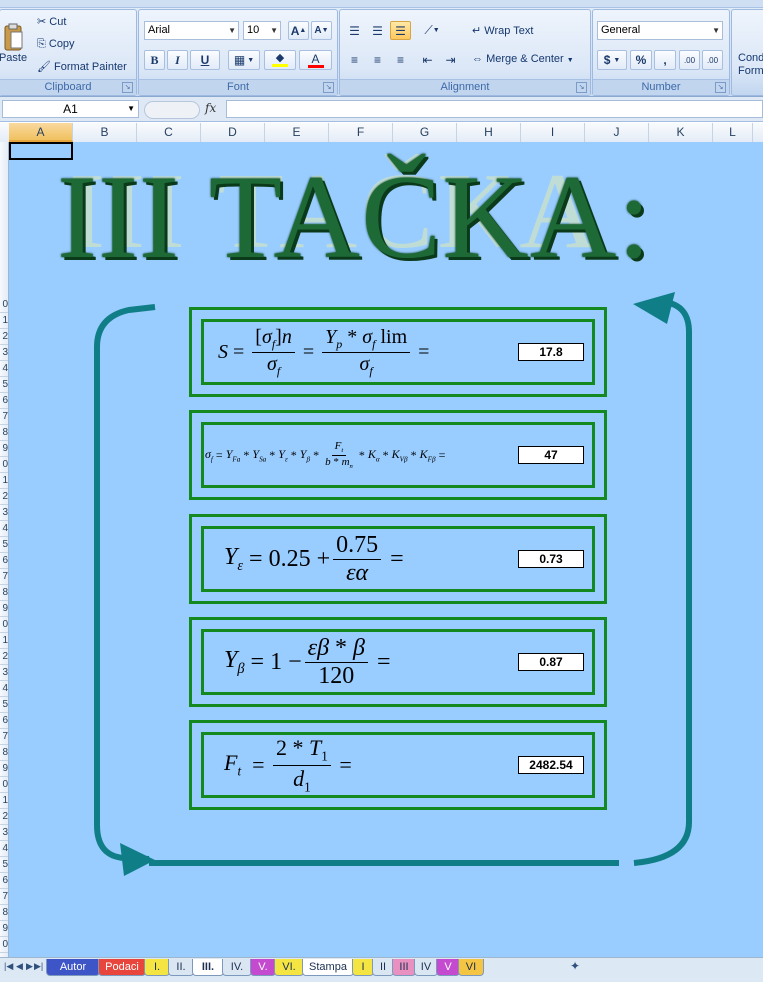 This screenshot has height=982, width=763. I want to click on wrap-text-button: ↵ Wrap Text, so click(502, 30).